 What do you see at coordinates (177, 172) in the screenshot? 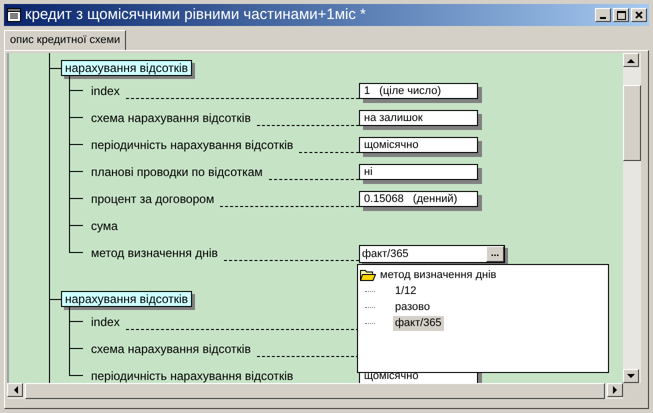
I see `field-label: планові проводки по відсоткам` at bounding box center [177, 172].